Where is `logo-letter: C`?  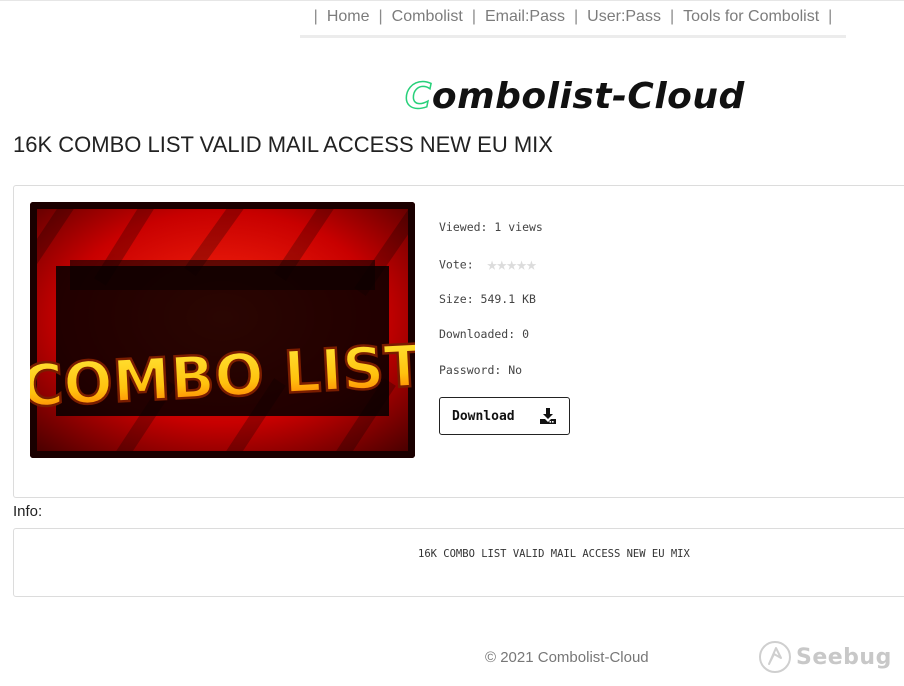 logo-letter: C is located at coordinates (418, 96).